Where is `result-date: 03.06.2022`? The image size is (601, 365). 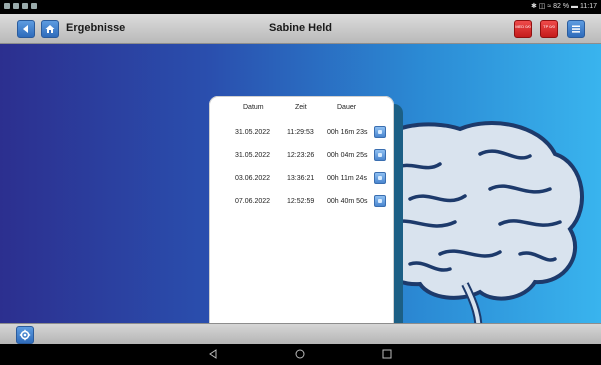 result-date: 03.06.2022 is located at coordinates (253, 178).